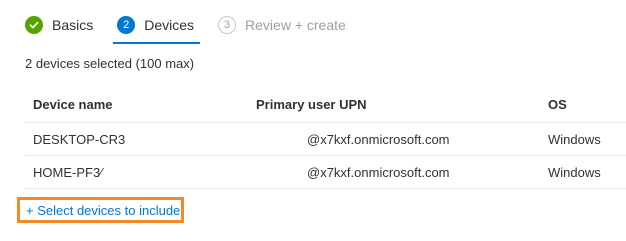 Image resolution: width=626 pixels, height=241 pixels. I want to click on table-row: HOME-PF3⁄ @x7kxf.onmicrosoft.com Windows, so click(325, 172).